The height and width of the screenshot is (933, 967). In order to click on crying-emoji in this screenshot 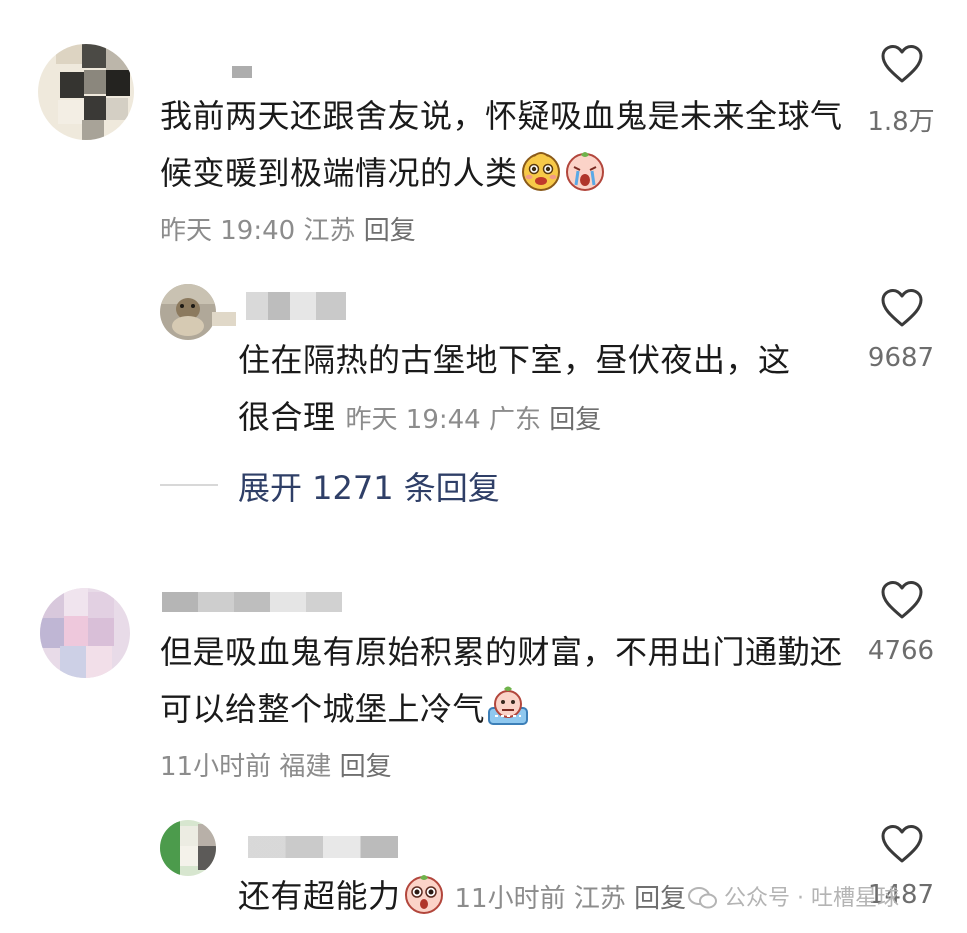, I will do `click(584, 171)`.